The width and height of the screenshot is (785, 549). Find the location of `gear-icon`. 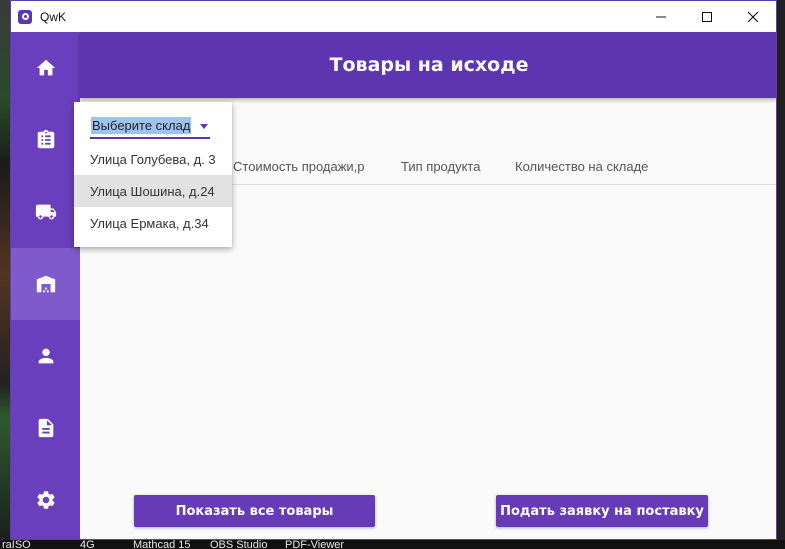

gear-icon is located at coordinates (45, 500).